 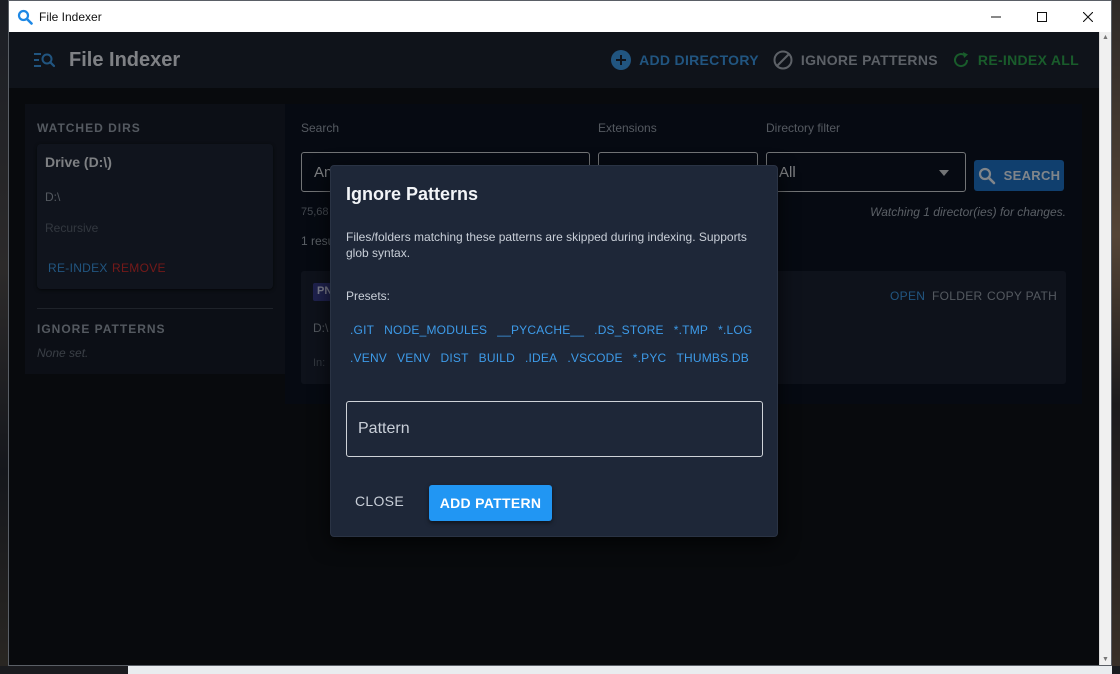 I want to click on preset-chip: *.PYC, so click(x=650, y=358).